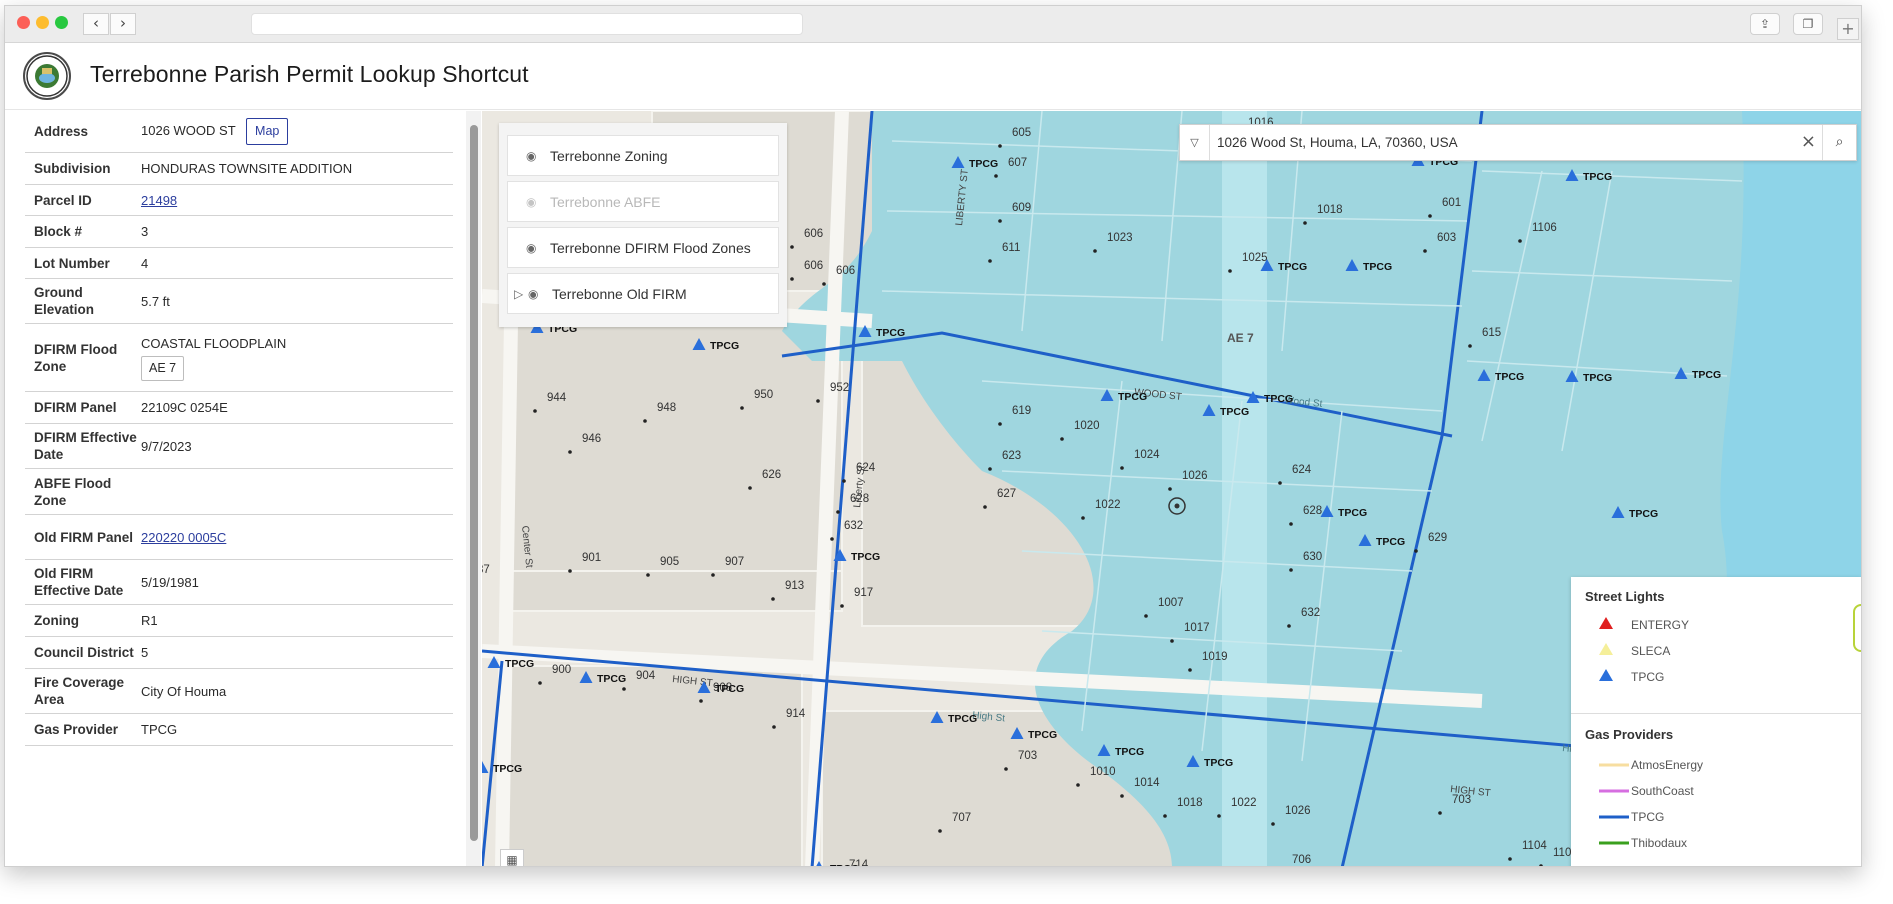 The image size is (1893, 904). What do you see at coordinates (1534, 846) in the screenshot?
I see `parcel-number: 1104` at bounding box center [1534, 846].